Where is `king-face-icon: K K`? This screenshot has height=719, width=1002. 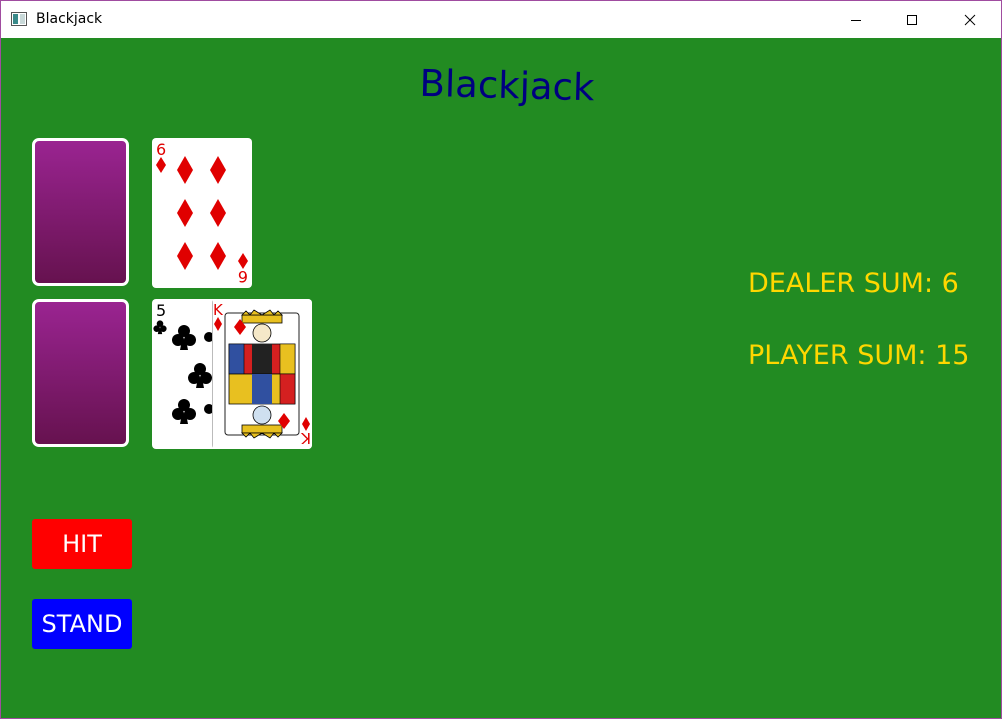 king-face-icon: K K is located at coordinates (262, 374).